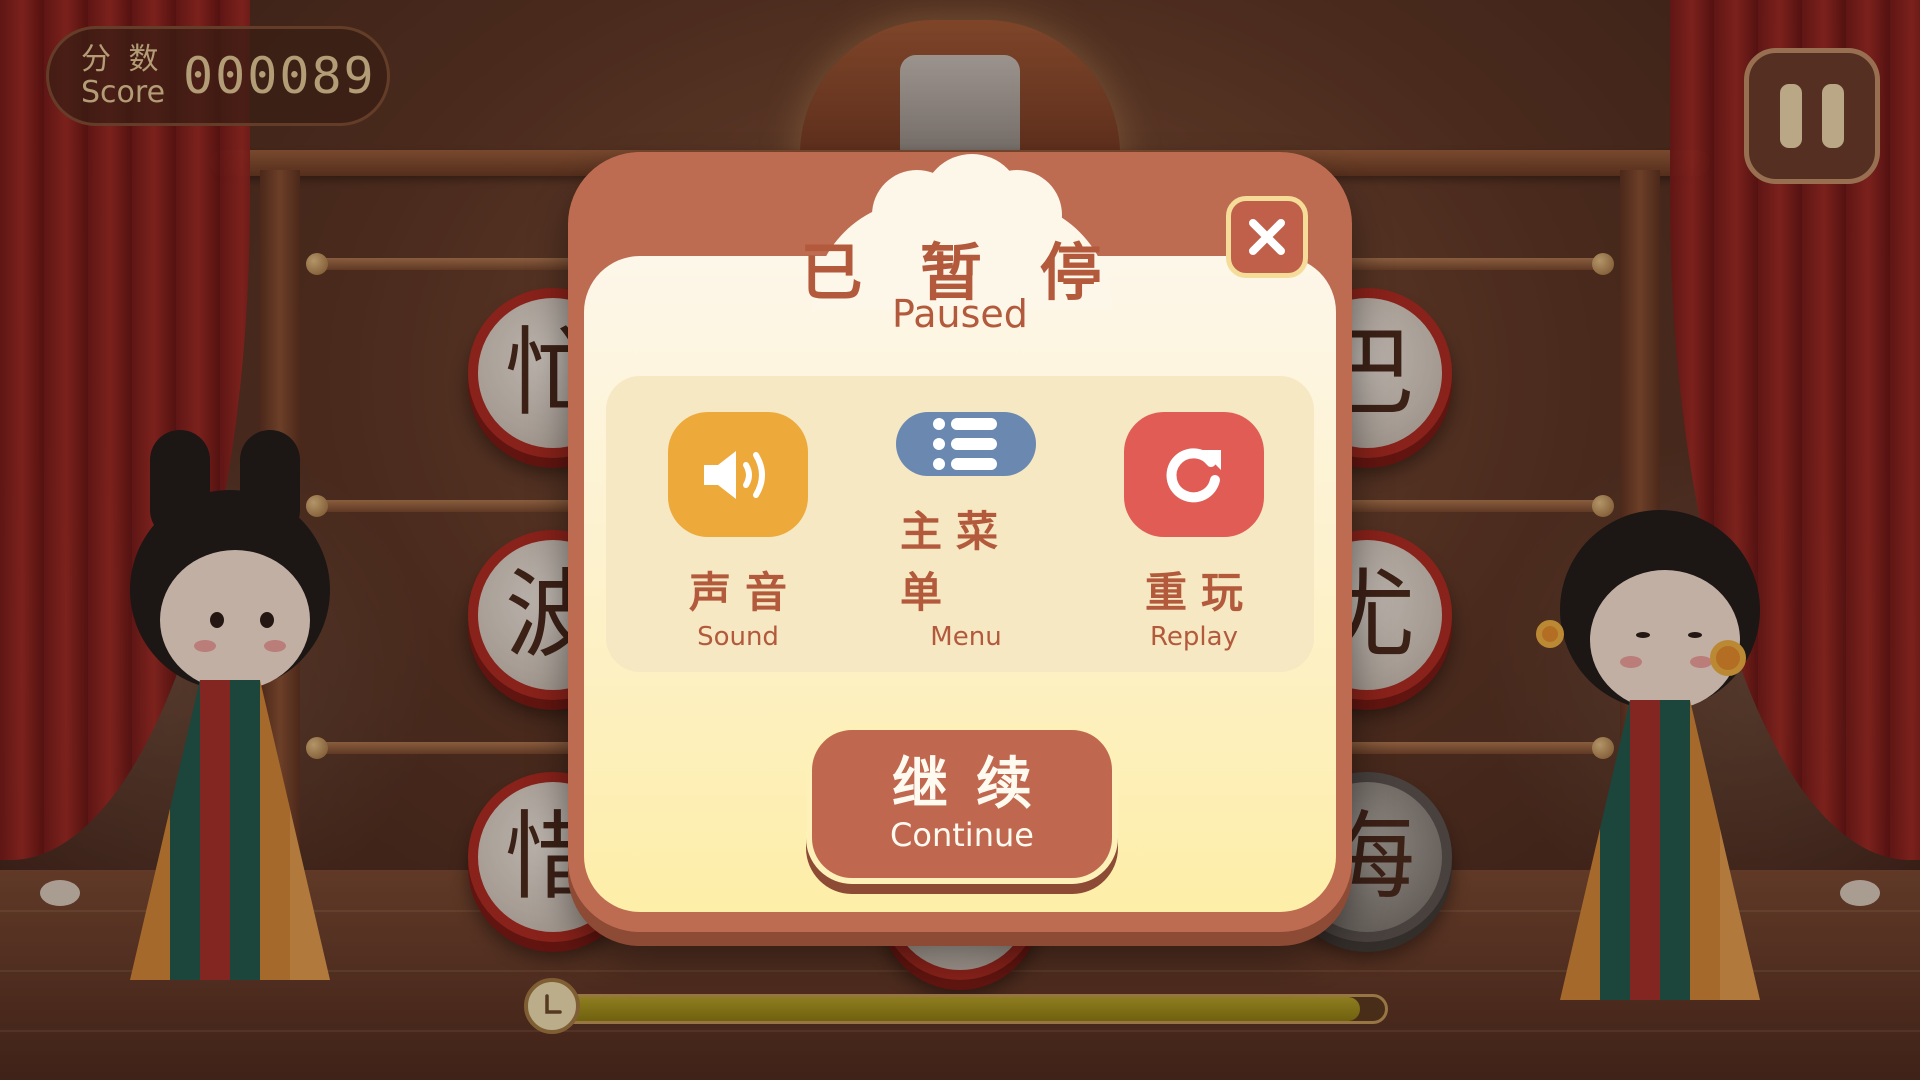  Describe the element at coordinates (960, 314) in the screenshot. I see `dialog-title-en: Paused` at that location.